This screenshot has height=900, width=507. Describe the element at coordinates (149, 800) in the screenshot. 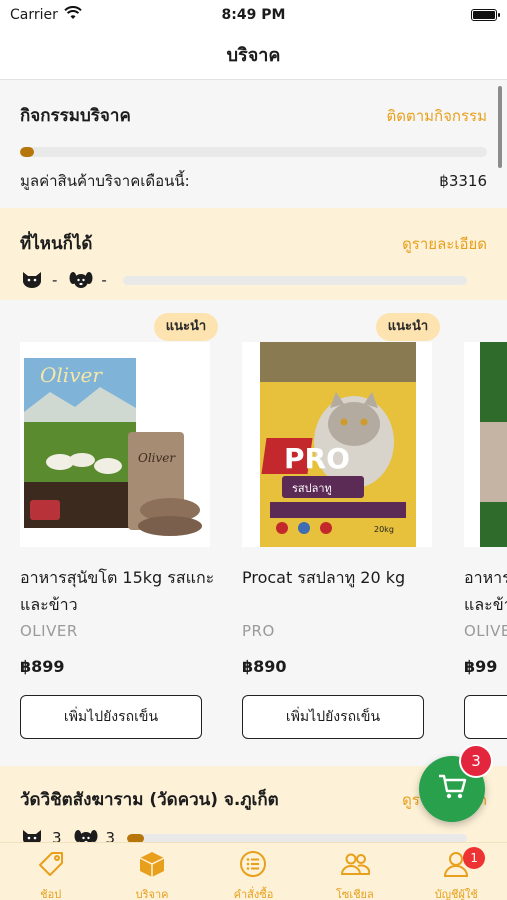

I see `temple-title: วัดวิชิตสังฆาราม (วัดควน) จ.ภูเก็ต` at that location.